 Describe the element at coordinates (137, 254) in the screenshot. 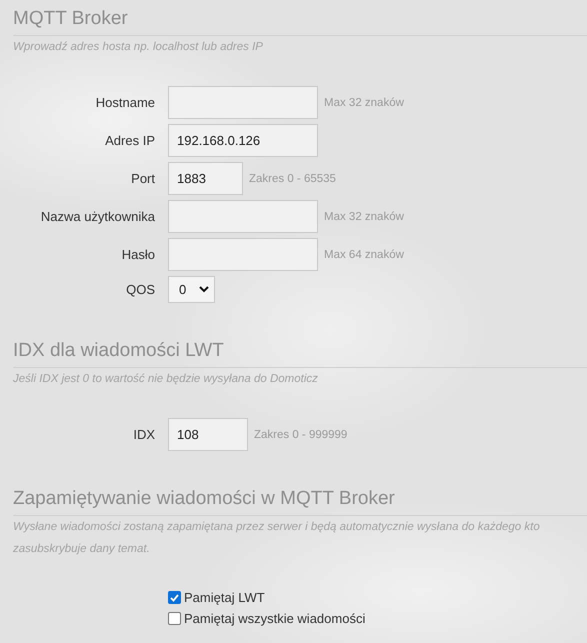

I see `field-label: Hasło` at that location.